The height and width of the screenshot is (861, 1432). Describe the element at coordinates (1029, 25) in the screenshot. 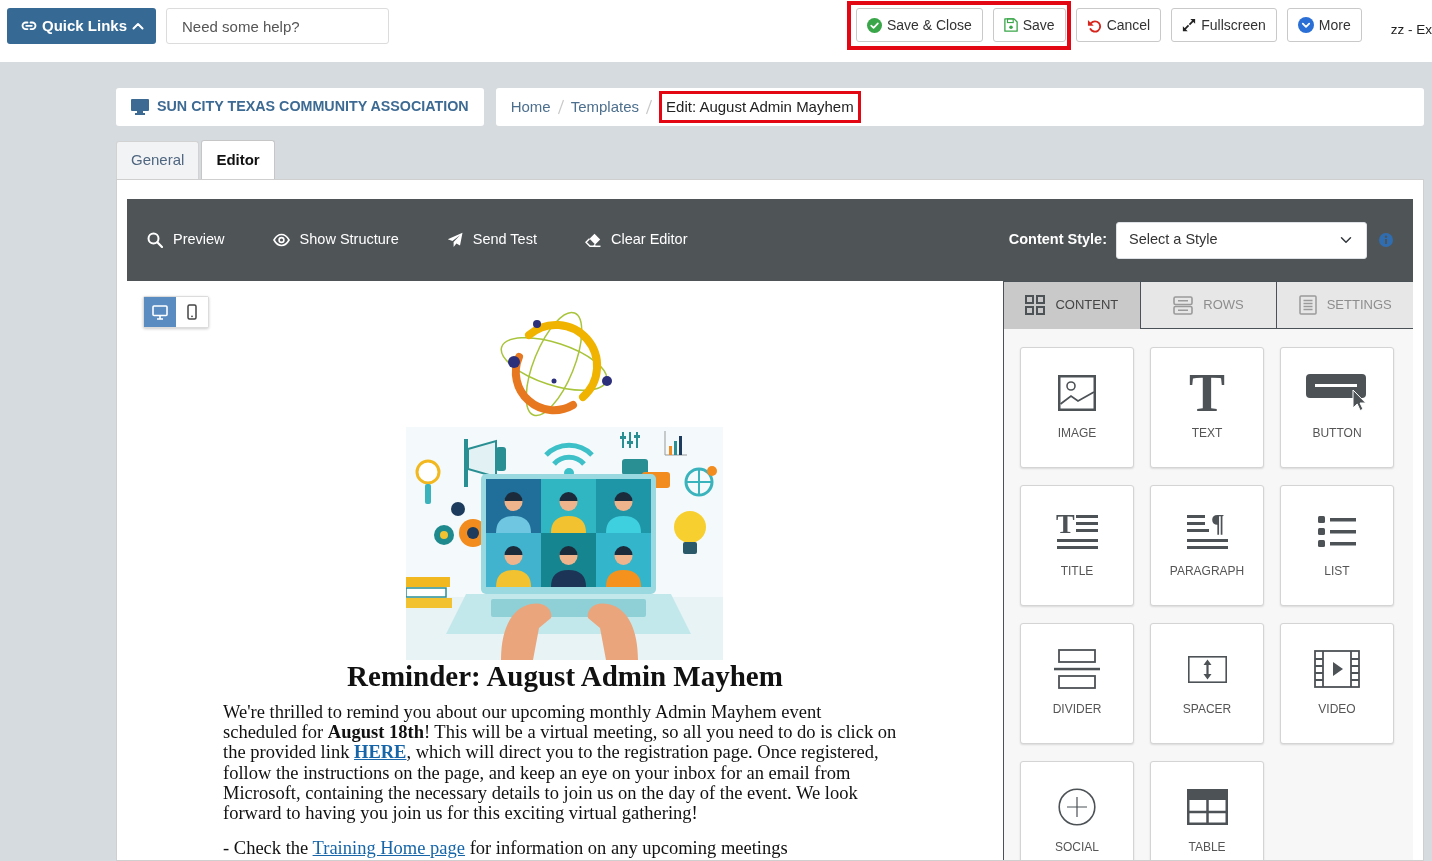

I see `save-button: Save` at that location.